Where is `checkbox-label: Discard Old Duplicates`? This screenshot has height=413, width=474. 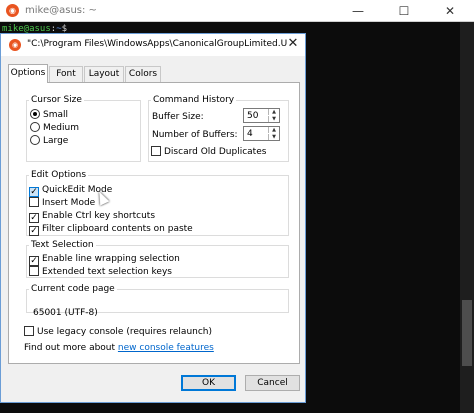
checkbox-label: Discard Old Duplicates is located at coordinates (215, 152).